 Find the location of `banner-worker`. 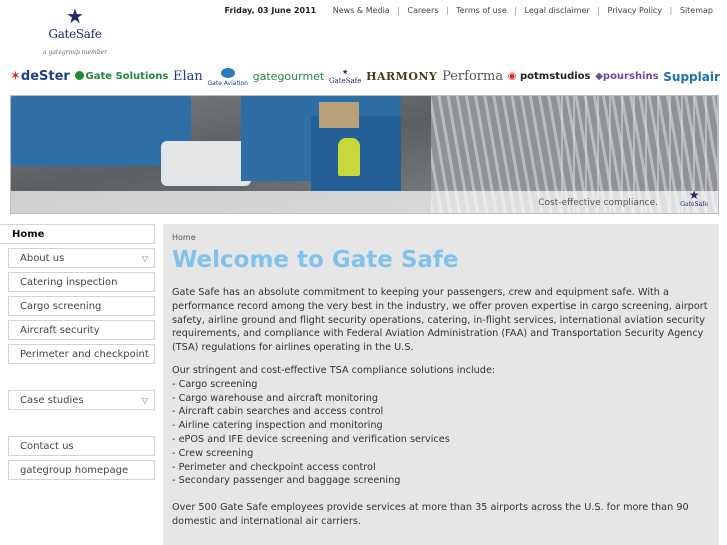

banner-worker is located at coordinates (349, 157).